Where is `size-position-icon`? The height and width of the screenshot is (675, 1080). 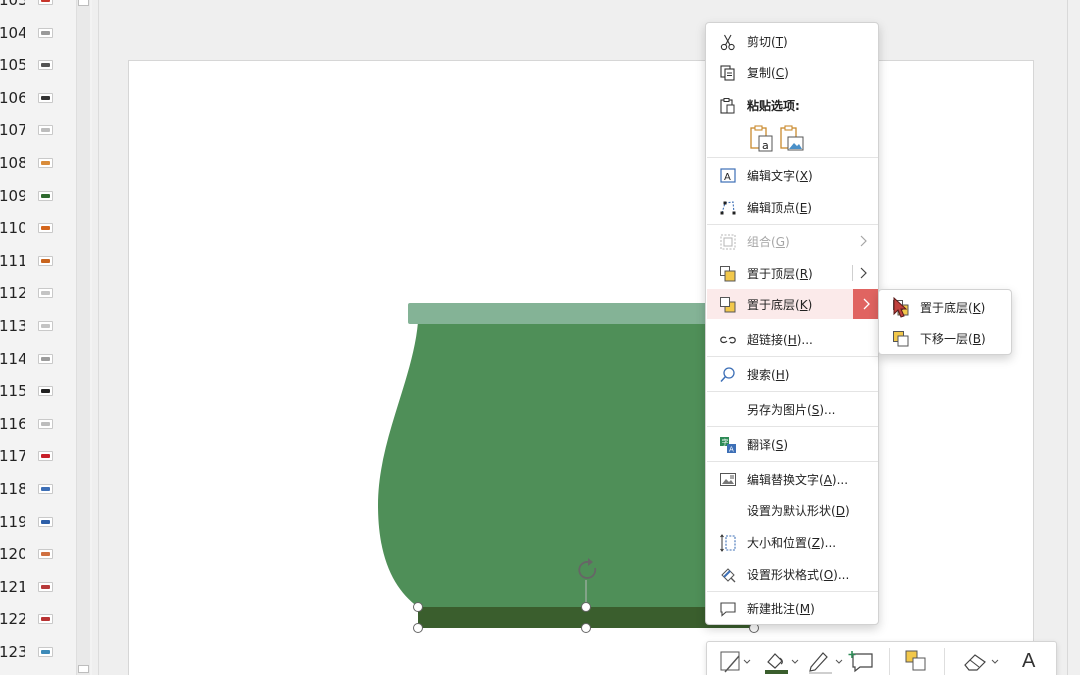 size-position-icon is located at coordinates (728, 543).